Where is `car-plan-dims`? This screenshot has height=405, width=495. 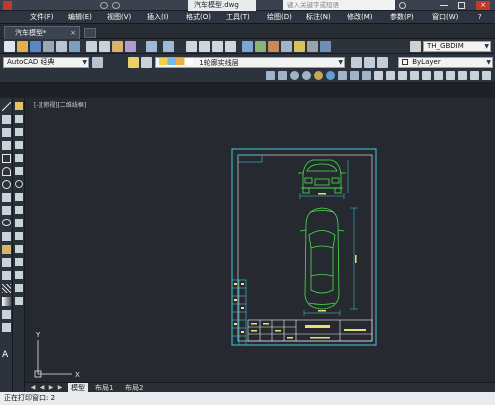 car-plan-dims is located at coordinates (330, 261).